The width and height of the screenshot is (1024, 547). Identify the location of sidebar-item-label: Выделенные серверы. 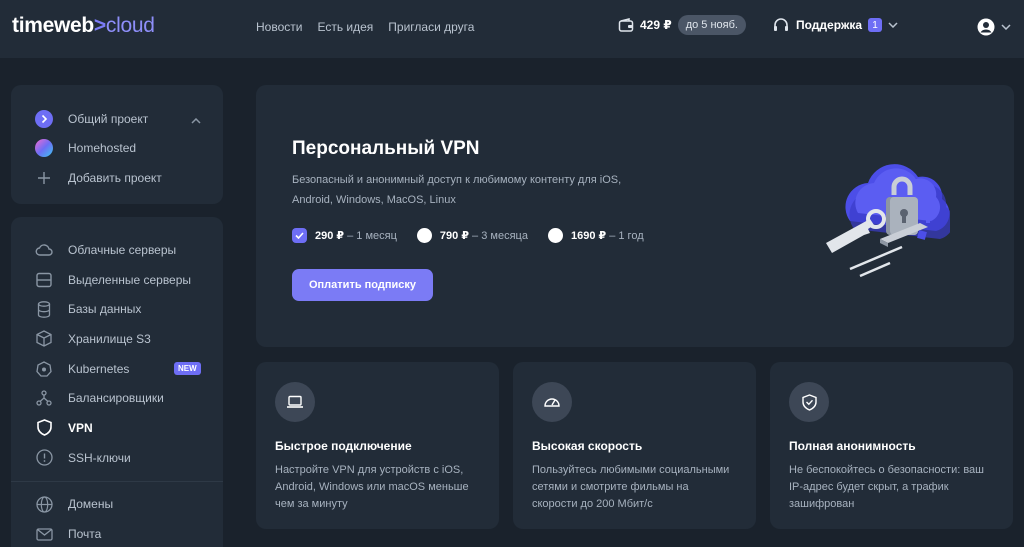
(130, 279).